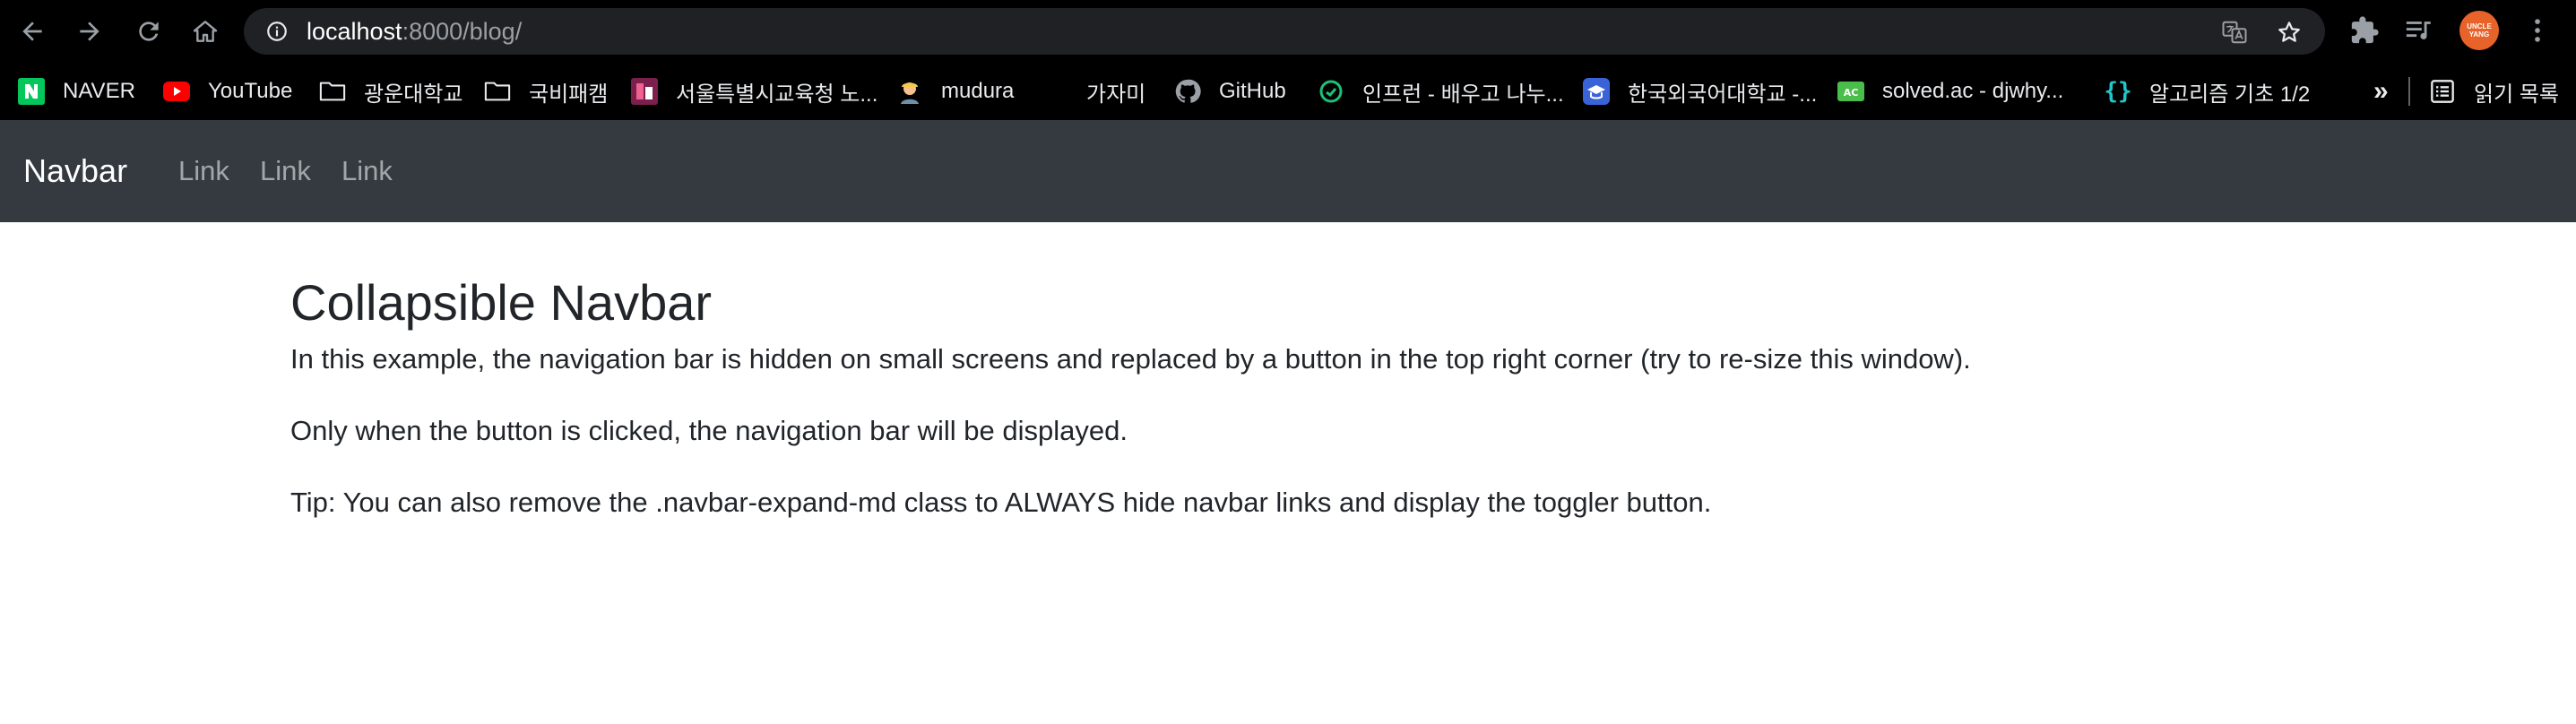  Describe the element at coordinates (2419, 30) in the screenshot. I see `media-control-icon` at that location.